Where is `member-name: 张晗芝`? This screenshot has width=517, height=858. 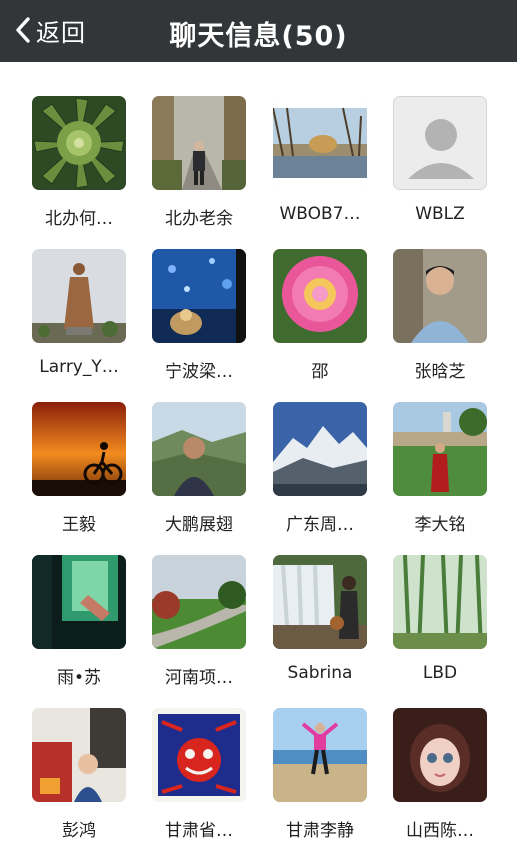
member-name: 张晗芝 is located at coordinates (440, 372).